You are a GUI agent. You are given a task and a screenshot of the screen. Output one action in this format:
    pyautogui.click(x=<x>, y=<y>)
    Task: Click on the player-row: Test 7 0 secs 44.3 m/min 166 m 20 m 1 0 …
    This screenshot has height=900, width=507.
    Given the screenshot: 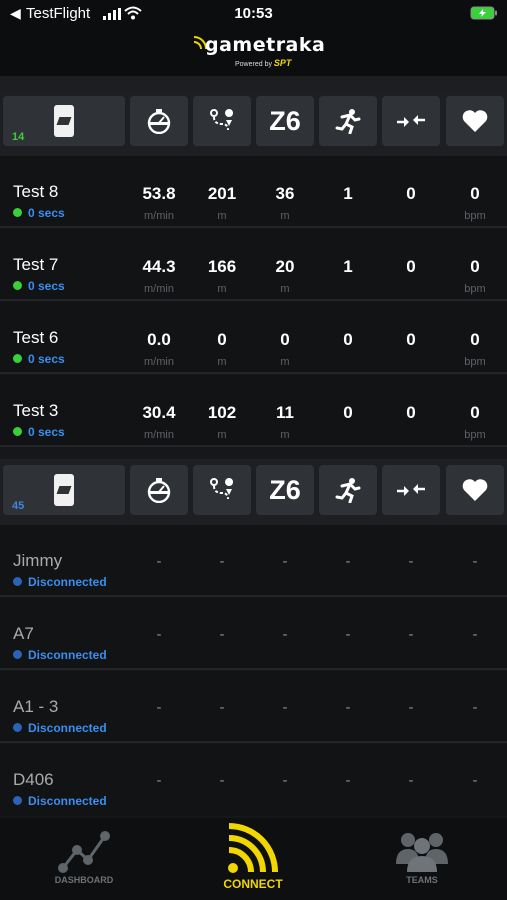 What is the action you would take?
    pyautogui.click(x=253, y=265)
    